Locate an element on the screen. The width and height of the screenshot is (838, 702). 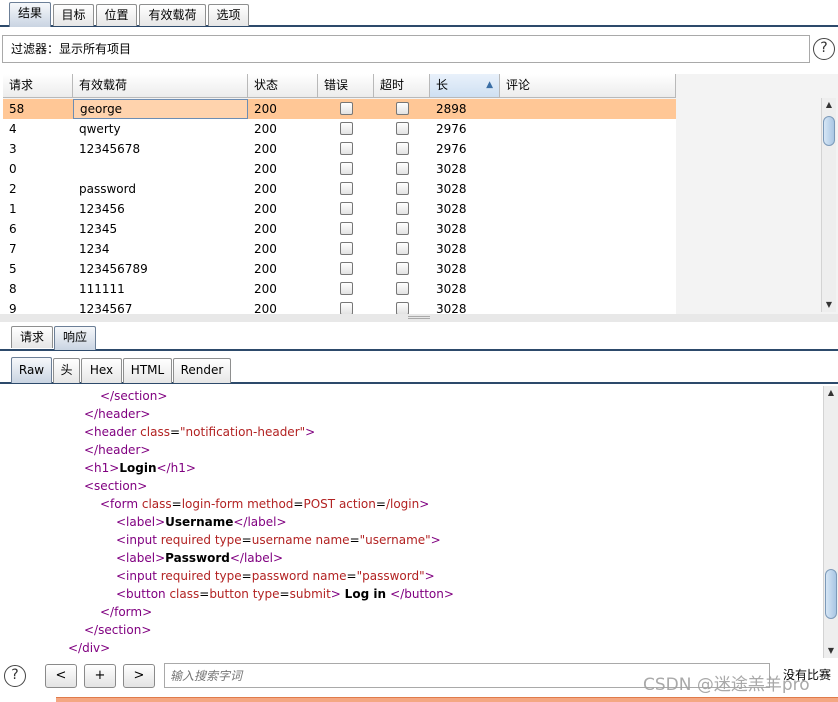
column-header-payload: 有效载荷 is located at coordinates (160, 86).